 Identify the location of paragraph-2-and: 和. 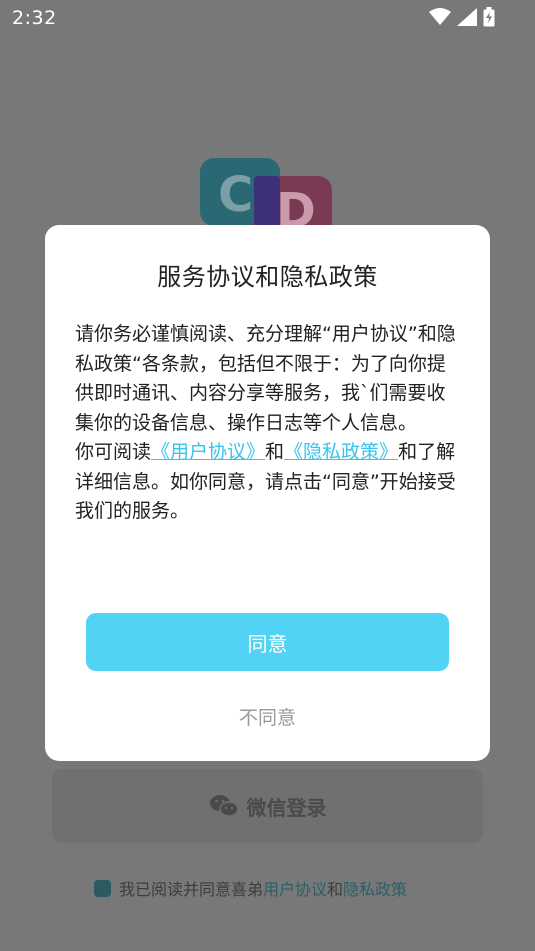
(275, 452).